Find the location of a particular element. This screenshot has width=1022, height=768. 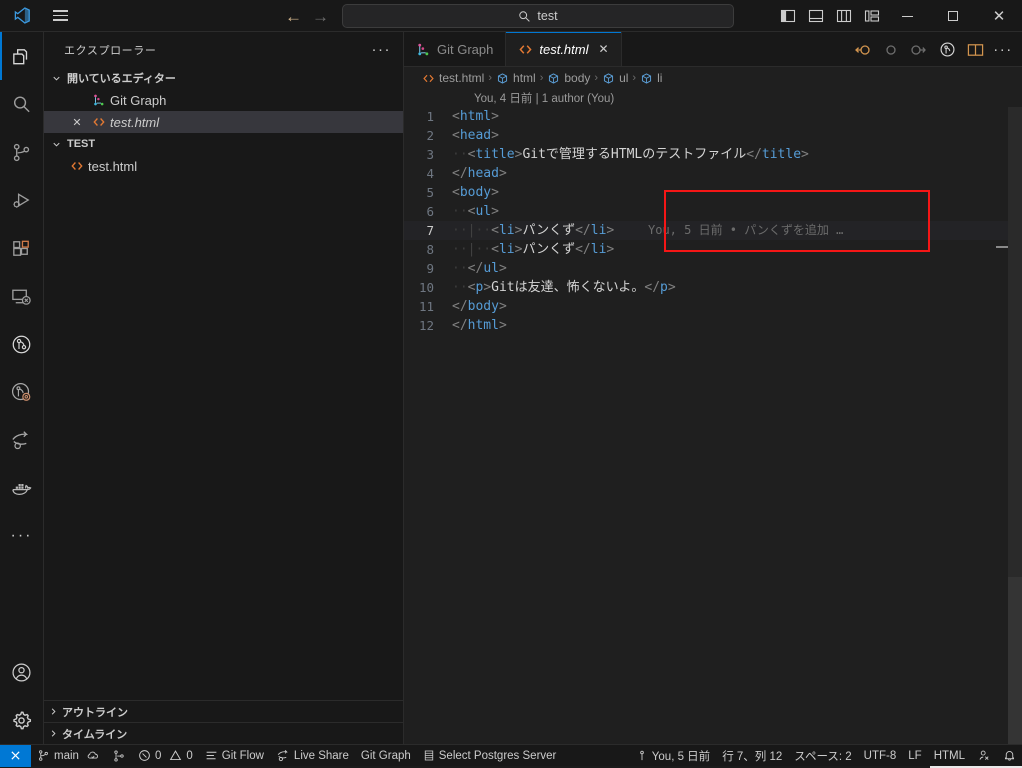

code-line: 6 ··<ul> is located at coordinates (713, 211).